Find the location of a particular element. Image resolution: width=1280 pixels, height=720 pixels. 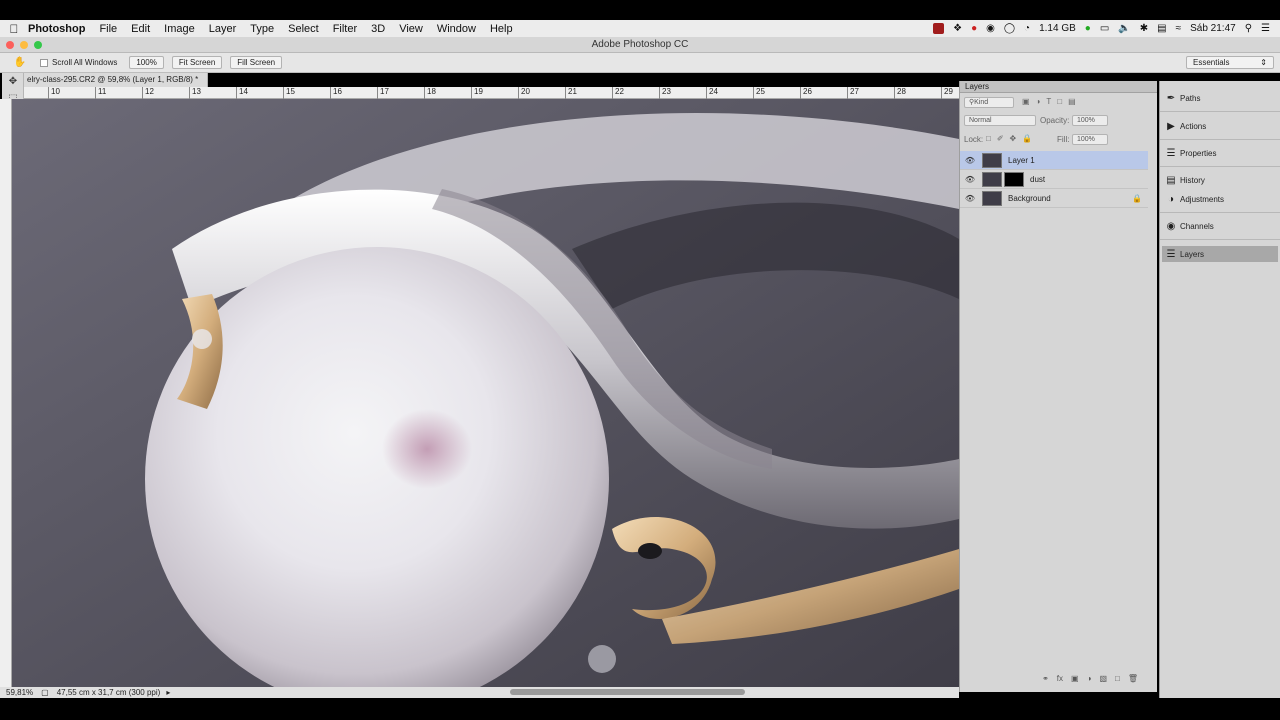

zoom-window-icon is located at coordinates (38, 45).